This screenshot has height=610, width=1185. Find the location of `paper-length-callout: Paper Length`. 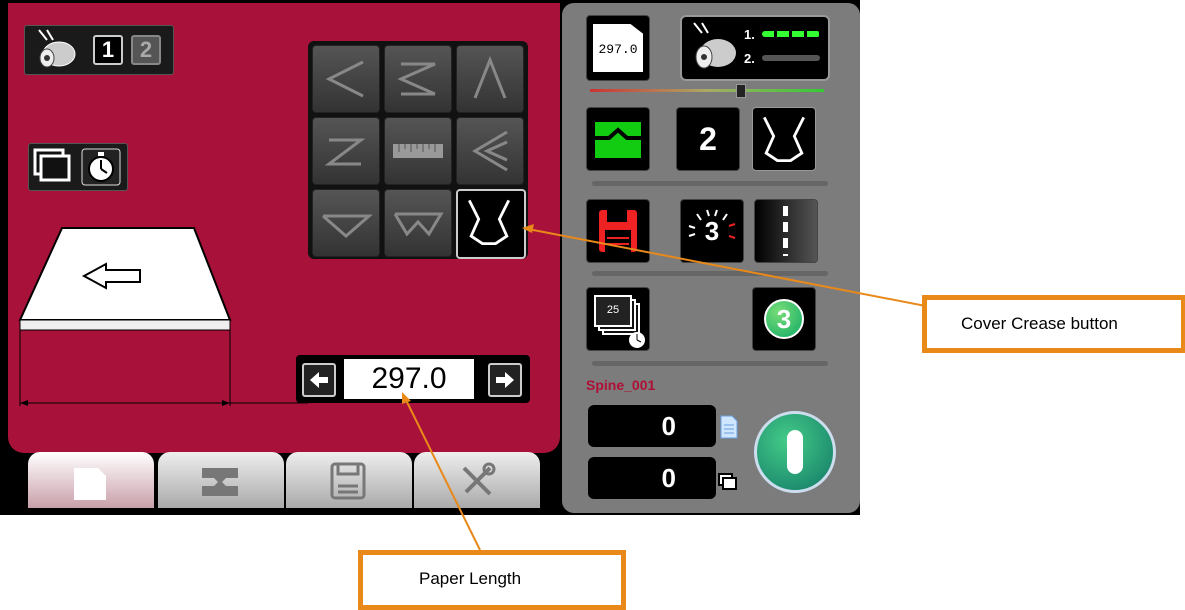

paper-length-callout: Paper Length is located at coordinates (492, 580).